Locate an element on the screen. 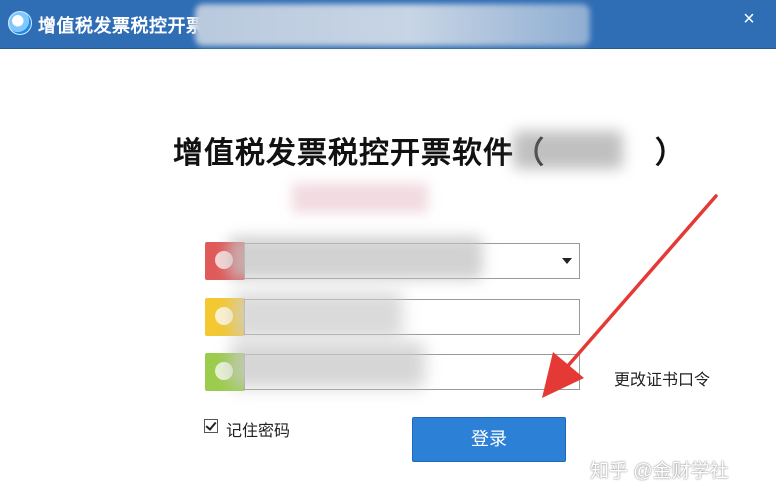 Image resolution: width=776 pixels, height=500 pixels. remember-password-label: 记住密码 is located at coordinates (258, 429).